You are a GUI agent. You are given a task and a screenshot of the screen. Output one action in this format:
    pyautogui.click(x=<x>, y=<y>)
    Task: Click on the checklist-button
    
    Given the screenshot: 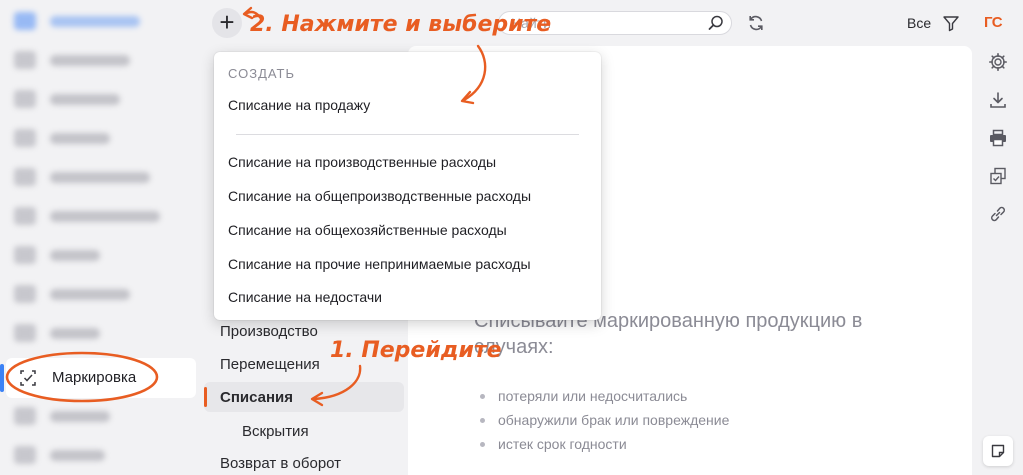 What is the action you would take?
    pyautogui.click(x=998, y=176)
    